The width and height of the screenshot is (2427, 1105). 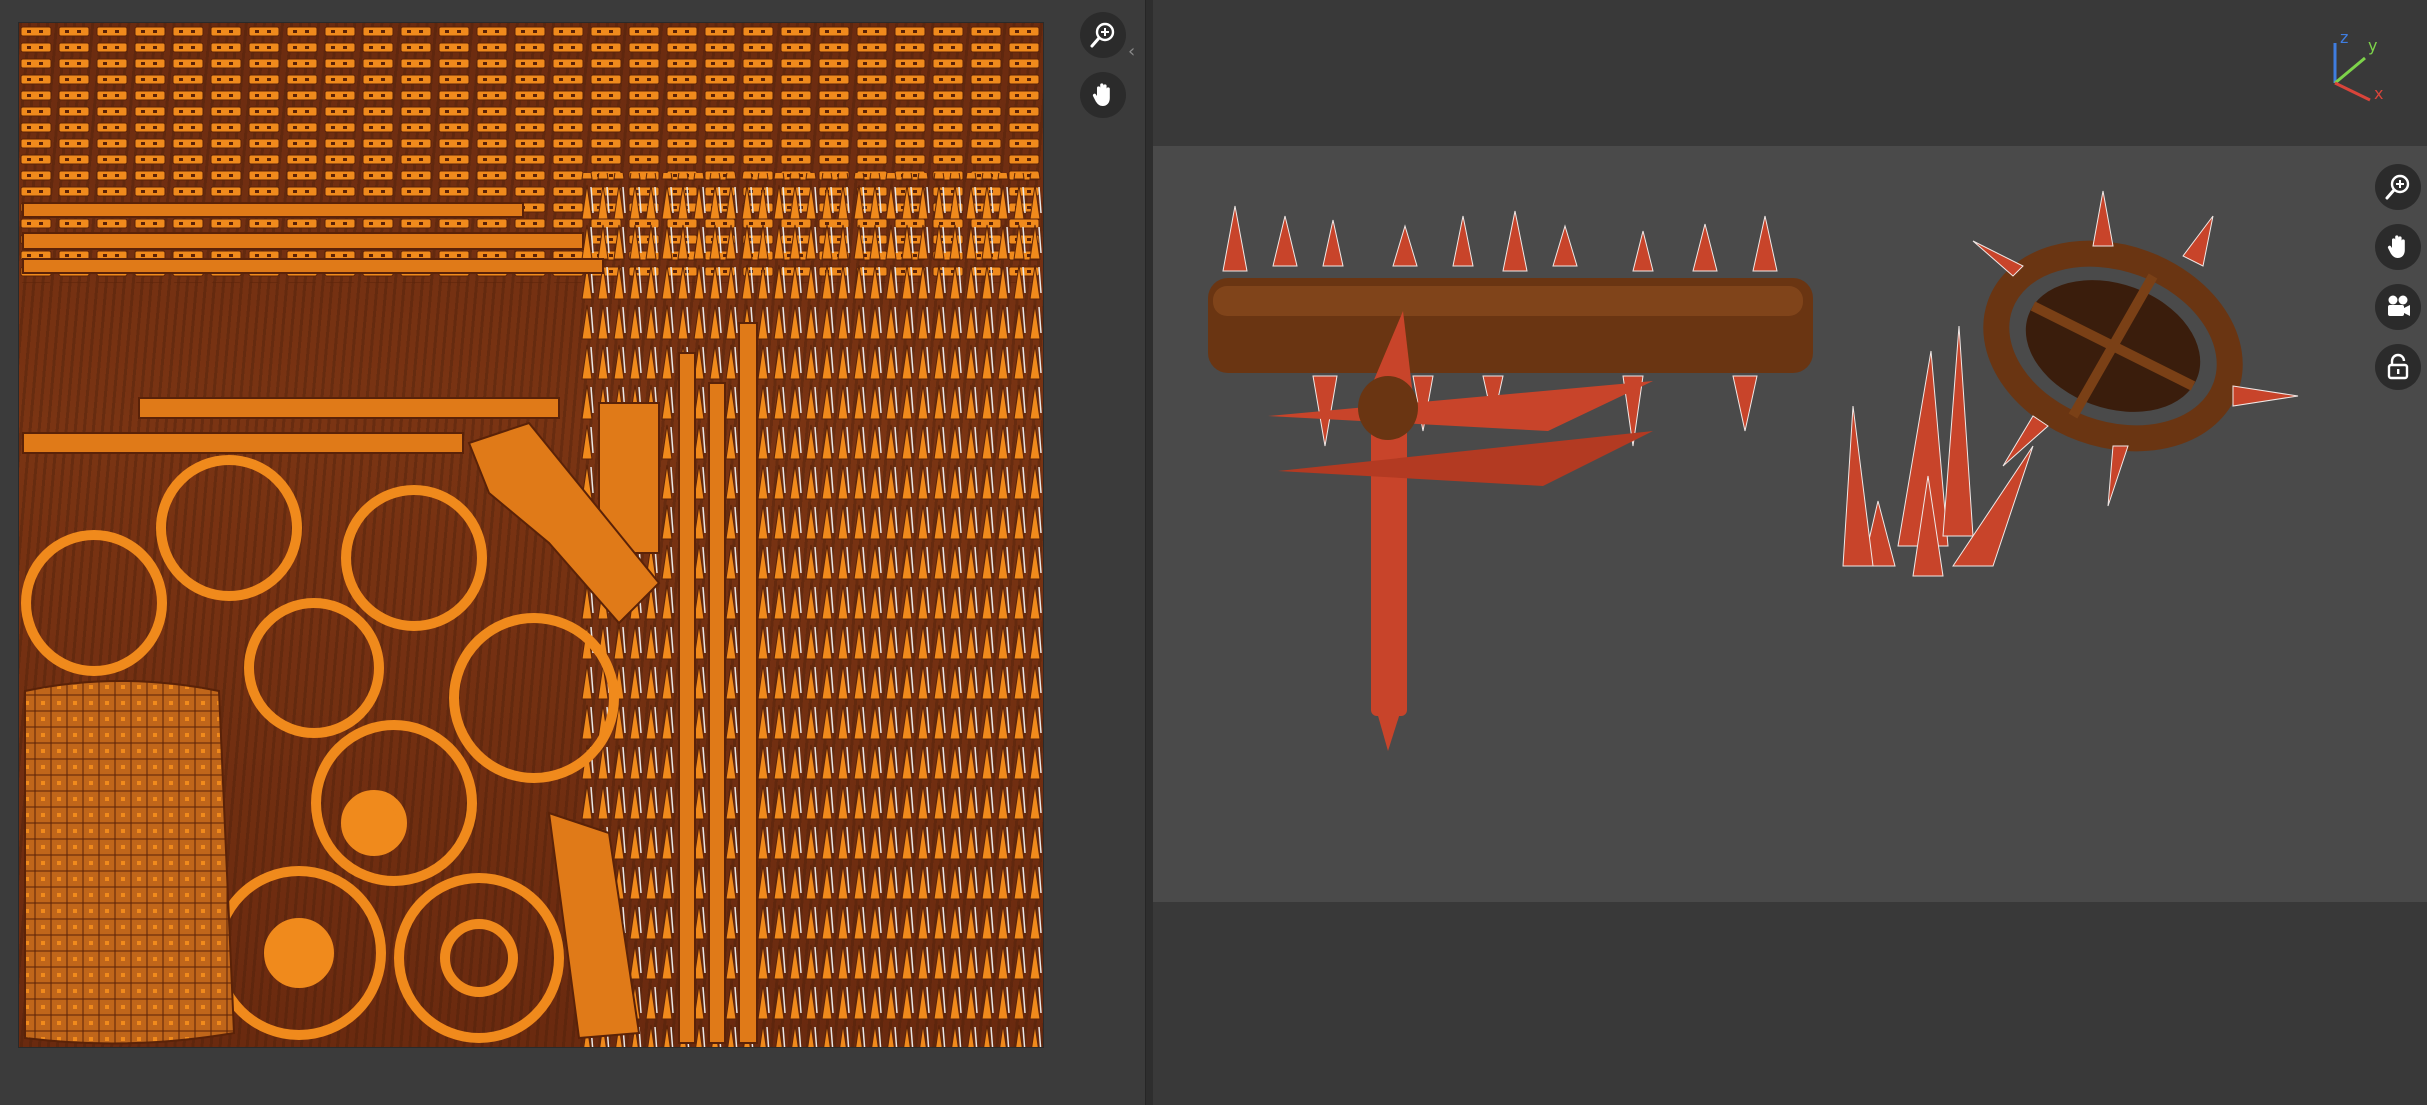 I want to click on axis-z-label: z, so click(x=2344, y=37).